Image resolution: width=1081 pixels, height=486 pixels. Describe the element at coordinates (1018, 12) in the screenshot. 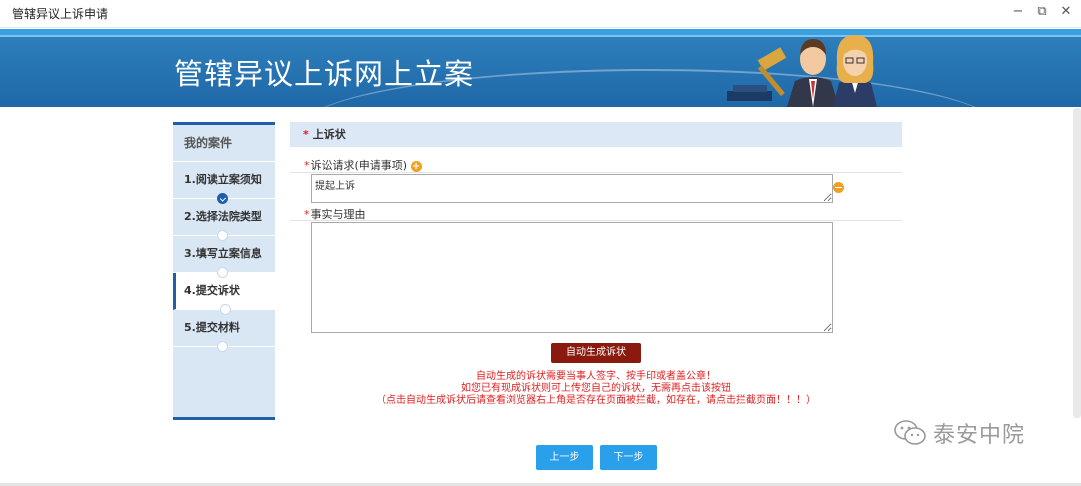

I see `minimize-icon: −` at that location.